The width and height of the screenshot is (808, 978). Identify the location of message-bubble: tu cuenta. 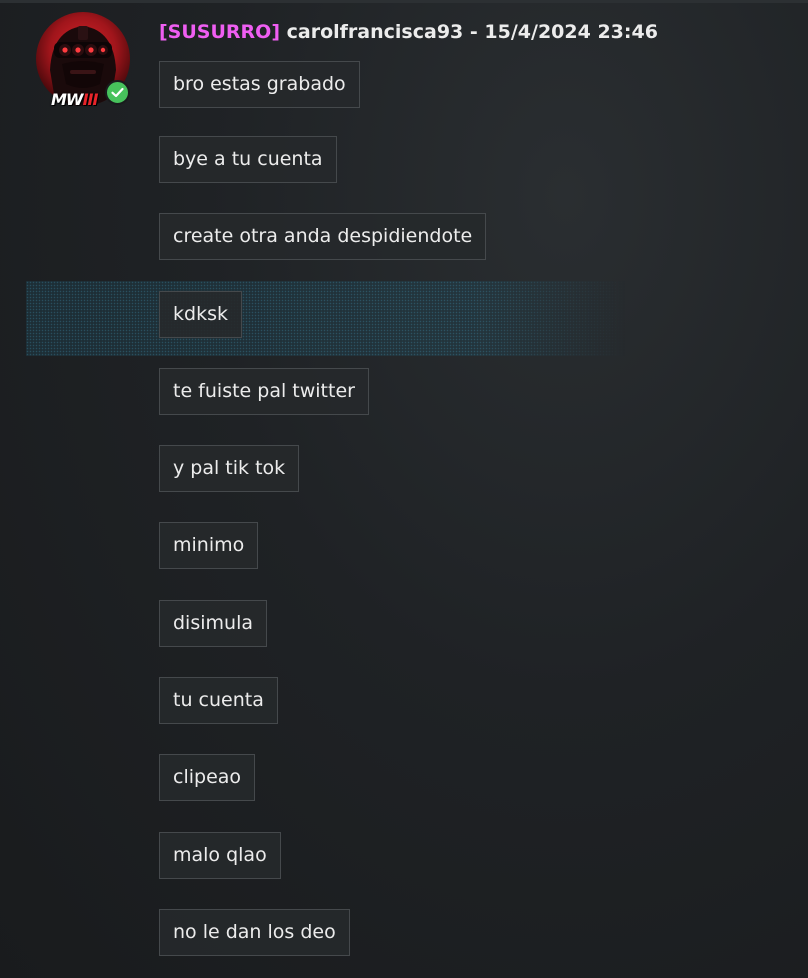
(218, 700).